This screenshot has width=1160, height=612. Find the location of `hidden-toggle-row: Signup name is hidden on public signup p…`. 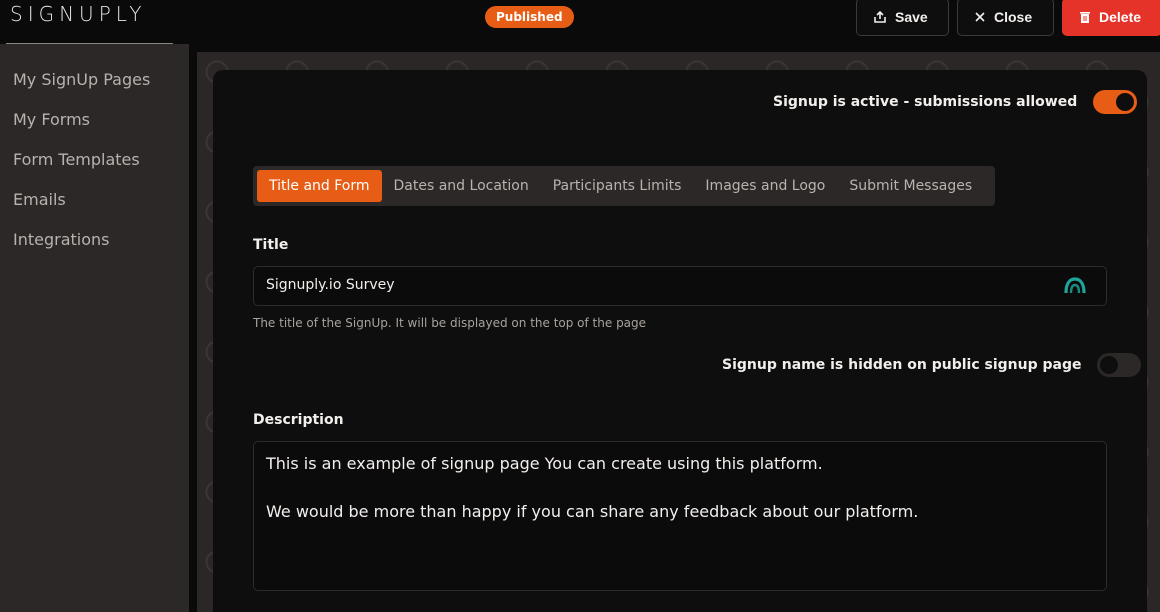

hidden-toggle-row: Signup name is hidden on public signup p… is located at coordinates (932, 365).